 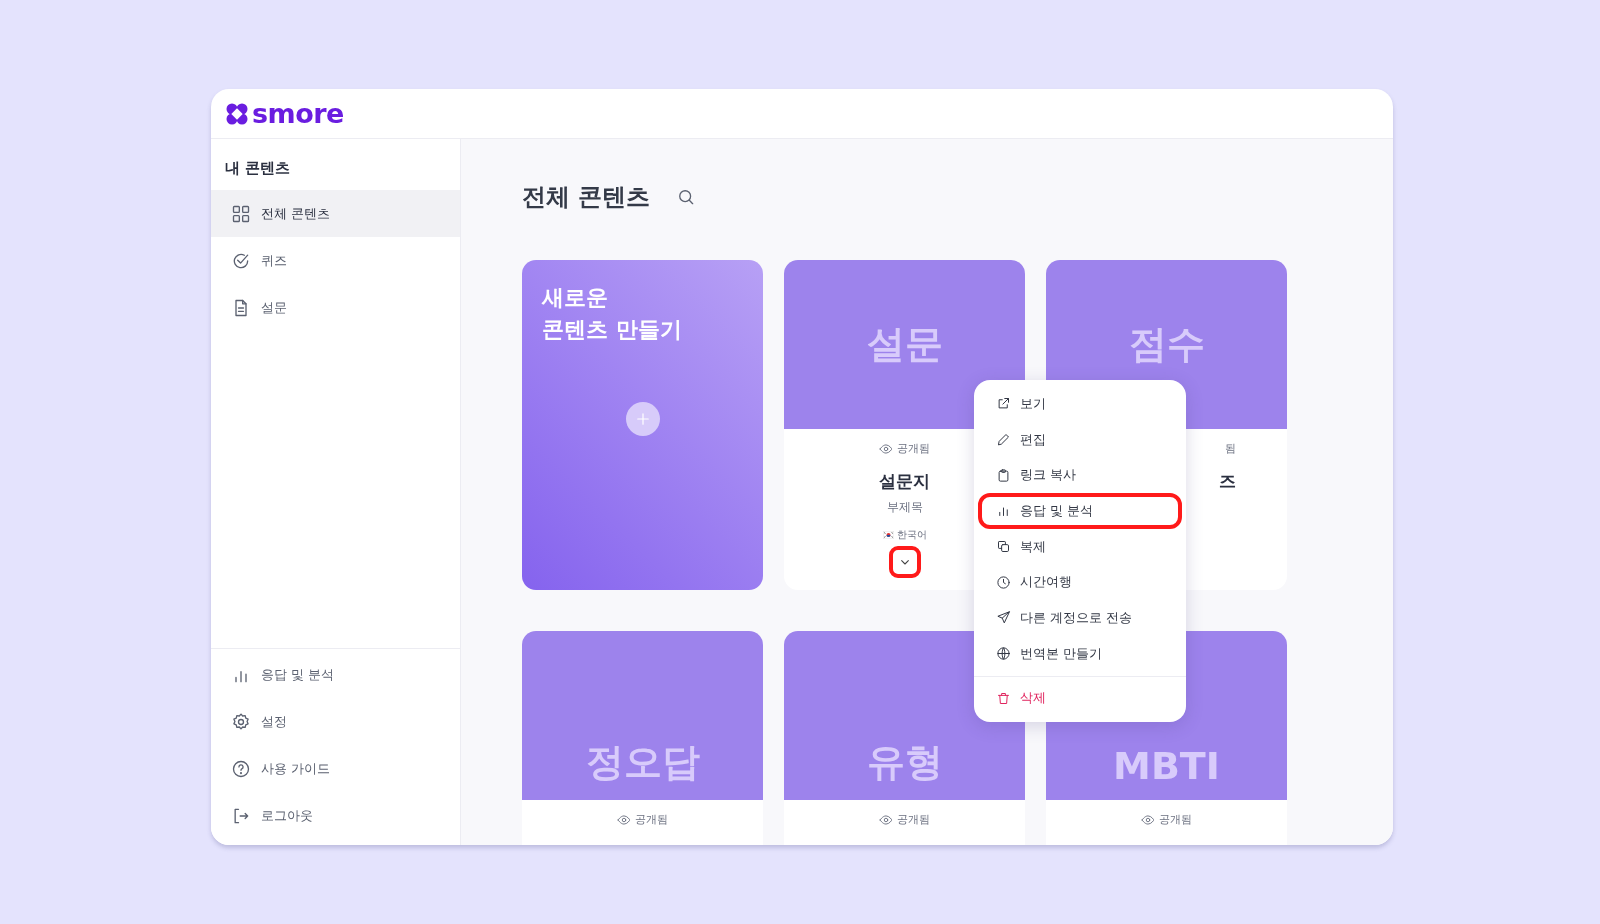 I want to click on menu-item: 보기, so click(x=1080, y=404).